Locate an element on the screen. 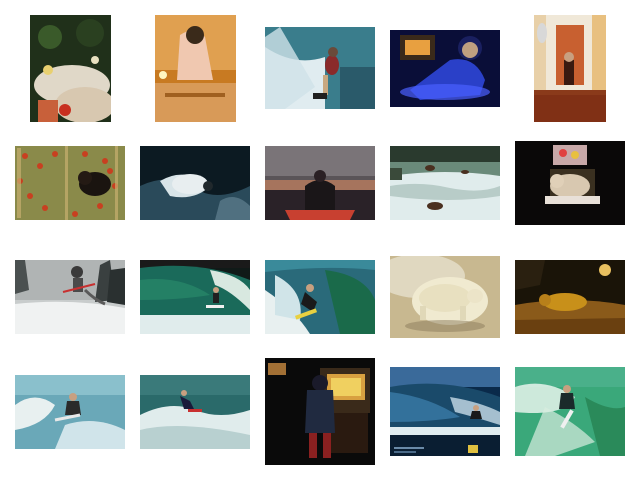  photo-thumbnail-r4c3 is located at coordinates (320, 411).